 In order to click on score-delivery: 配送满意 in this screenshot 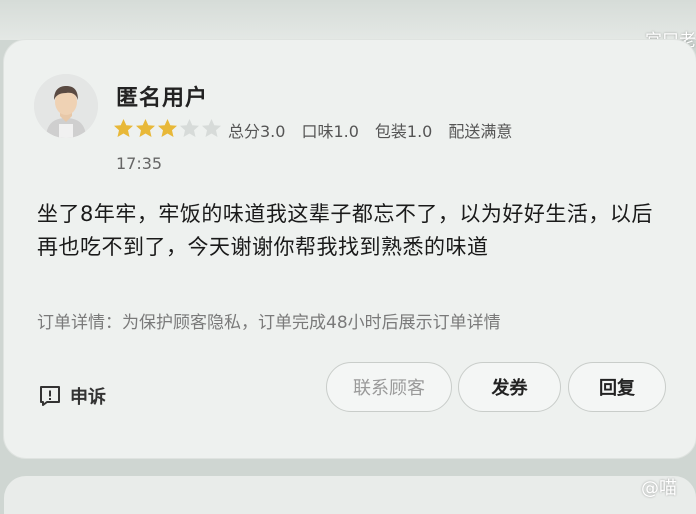, I will do `click(480, 131)`.